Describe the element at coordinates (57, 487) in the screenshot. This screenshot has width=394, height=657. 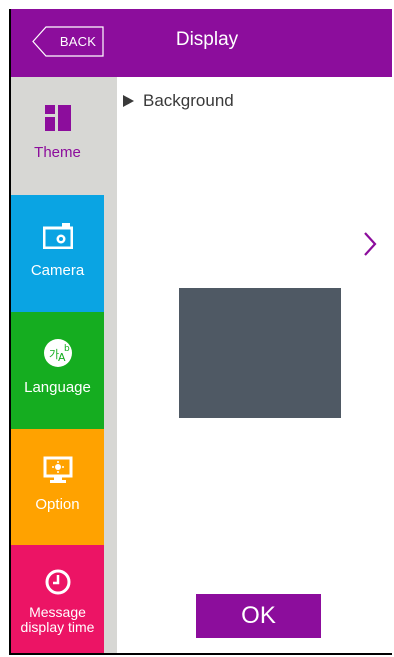
I see `sidebar-item-option: Option` at that location.